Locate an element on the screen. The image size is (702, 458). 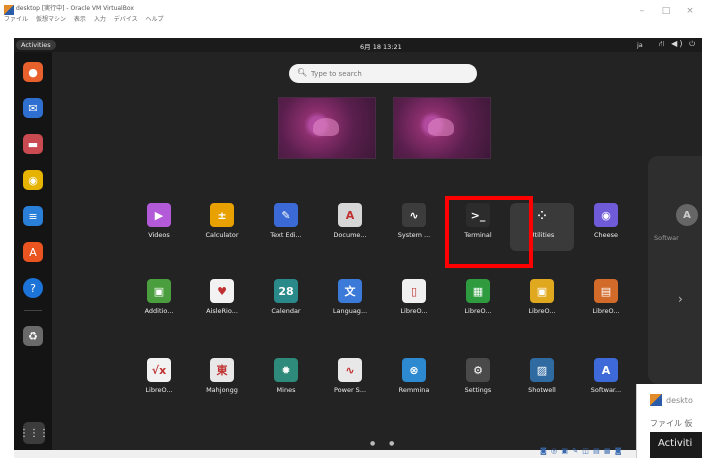
app-videos: ▶ Videos is located at coordinates (159, 227).